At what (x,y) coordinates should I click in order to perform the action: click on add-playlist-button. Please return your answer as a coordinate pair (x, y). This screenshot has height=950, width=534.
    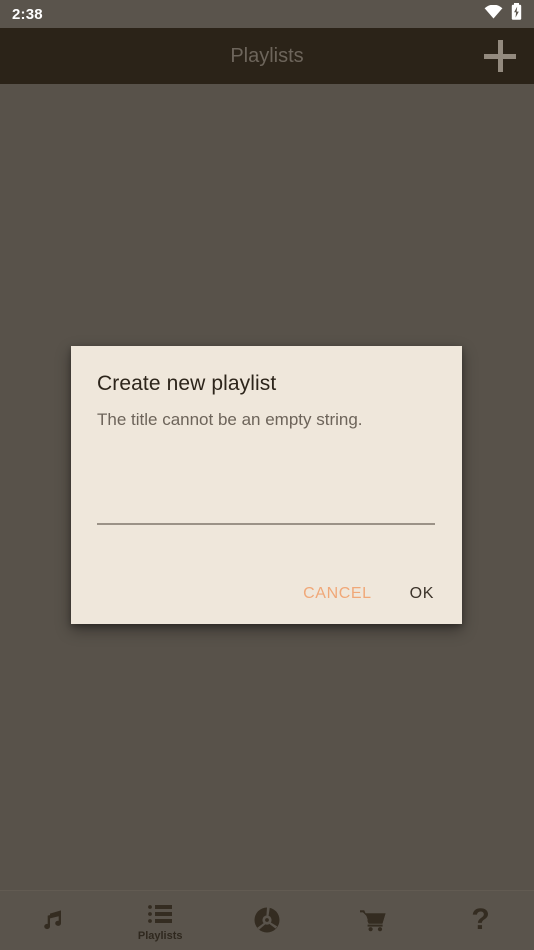
    Looking at the image, I should click on (500, 56).